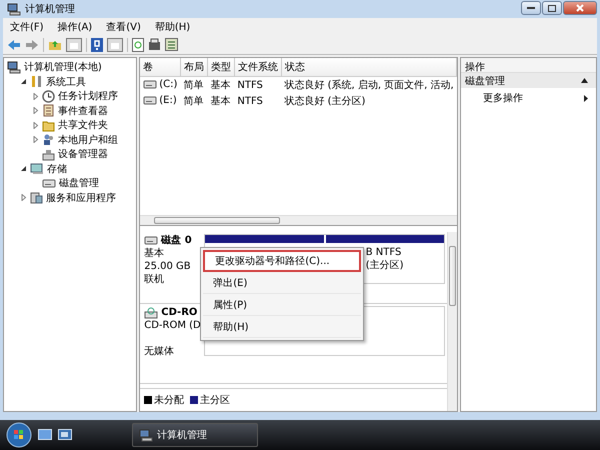  What do you see at coordinates (123, 27) in the screenshot?
I see `menu-item: 查看(V)` at bounding box center [123, 27].